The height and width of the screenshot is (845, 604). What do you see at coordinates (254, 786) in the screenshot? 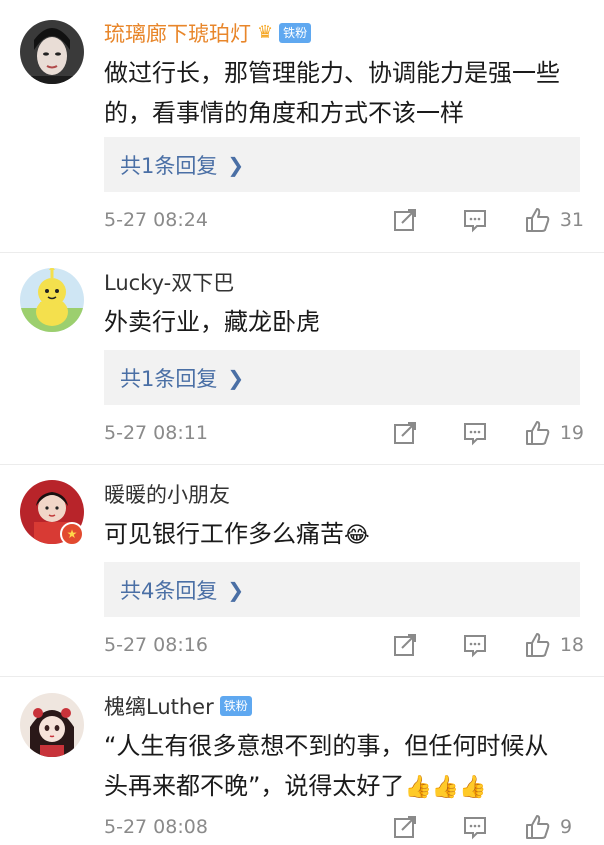
I see `comment-text-content: 头再来都不晚”，说得太好了` at bounding box center [254, 786].